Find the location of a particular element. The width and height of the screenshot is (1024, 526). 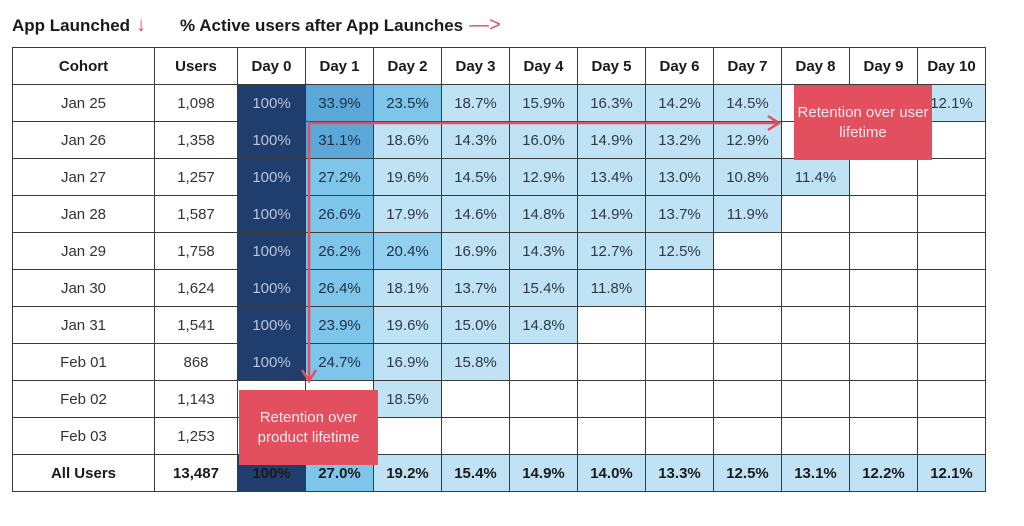

user-lifetime-callout: Retention over user lifetime is located at coordinates (863, 122).